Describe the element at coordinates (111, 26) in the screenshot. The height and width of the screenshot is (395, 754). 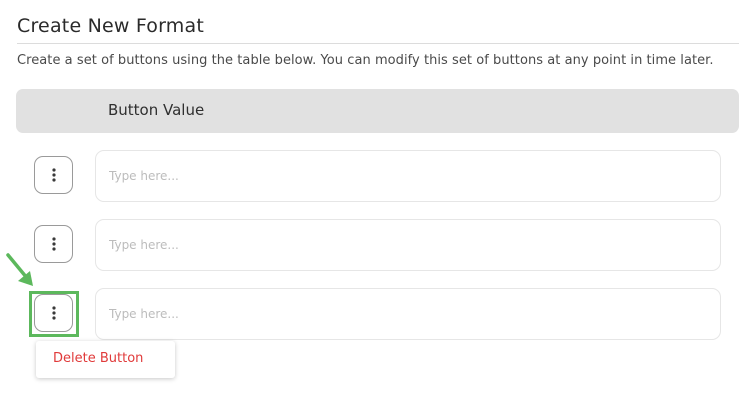
I see `page-title: Create New Format` at that location.